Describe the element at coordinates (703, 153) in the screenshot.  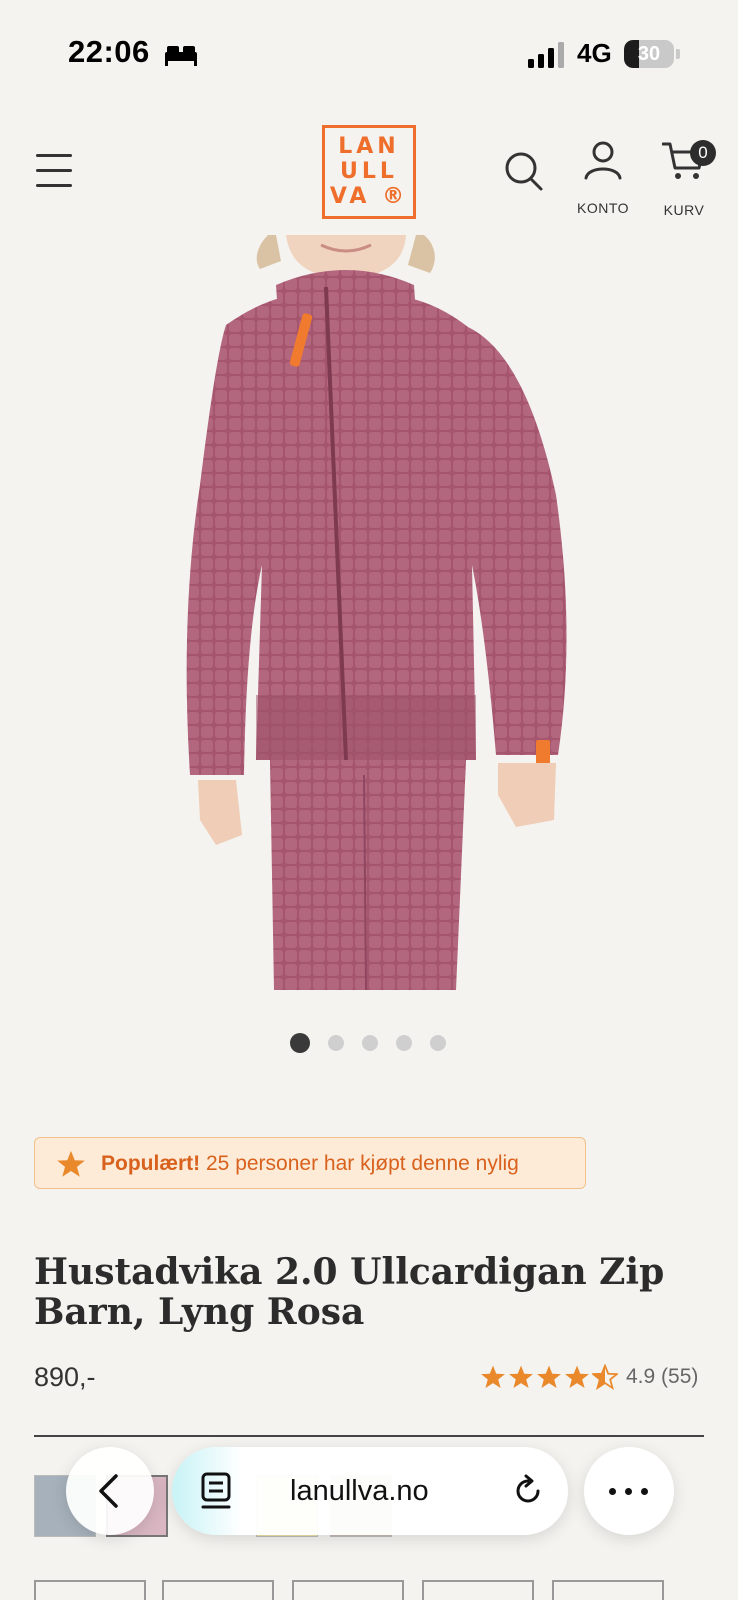
I see `cart-count-badge: 0` at that location.